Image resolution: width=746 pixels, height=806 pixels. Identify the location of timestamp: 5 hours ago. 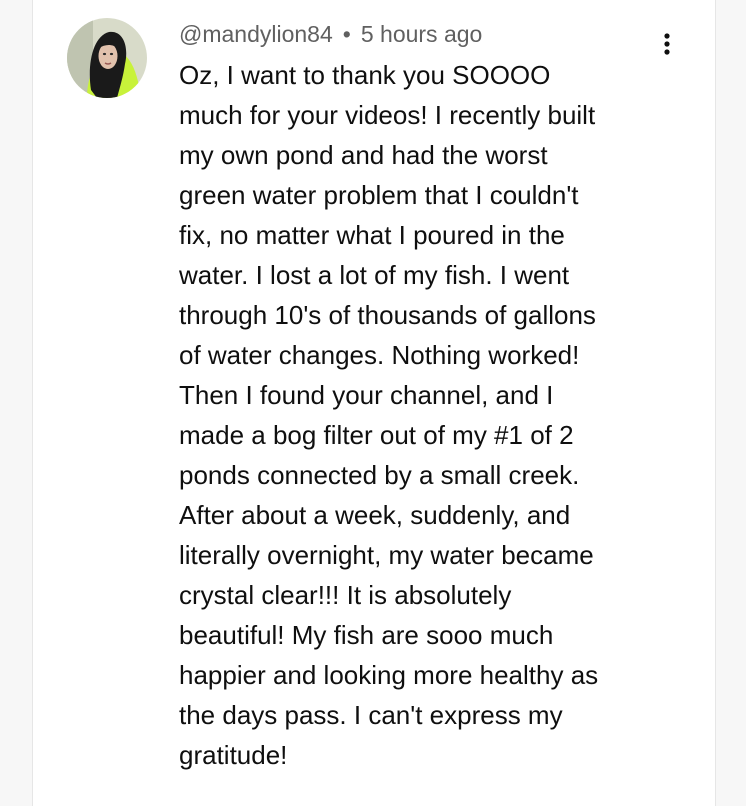
(421, 34).